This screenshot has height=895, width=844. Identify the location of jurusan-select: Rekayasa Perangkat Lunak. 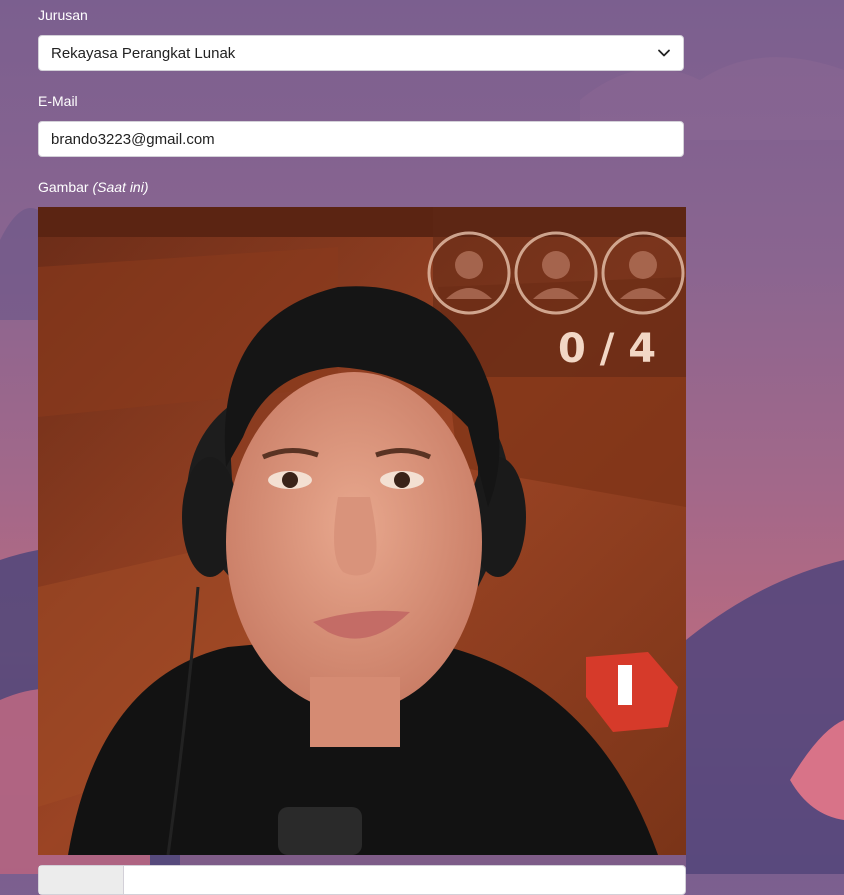
(361, 53).